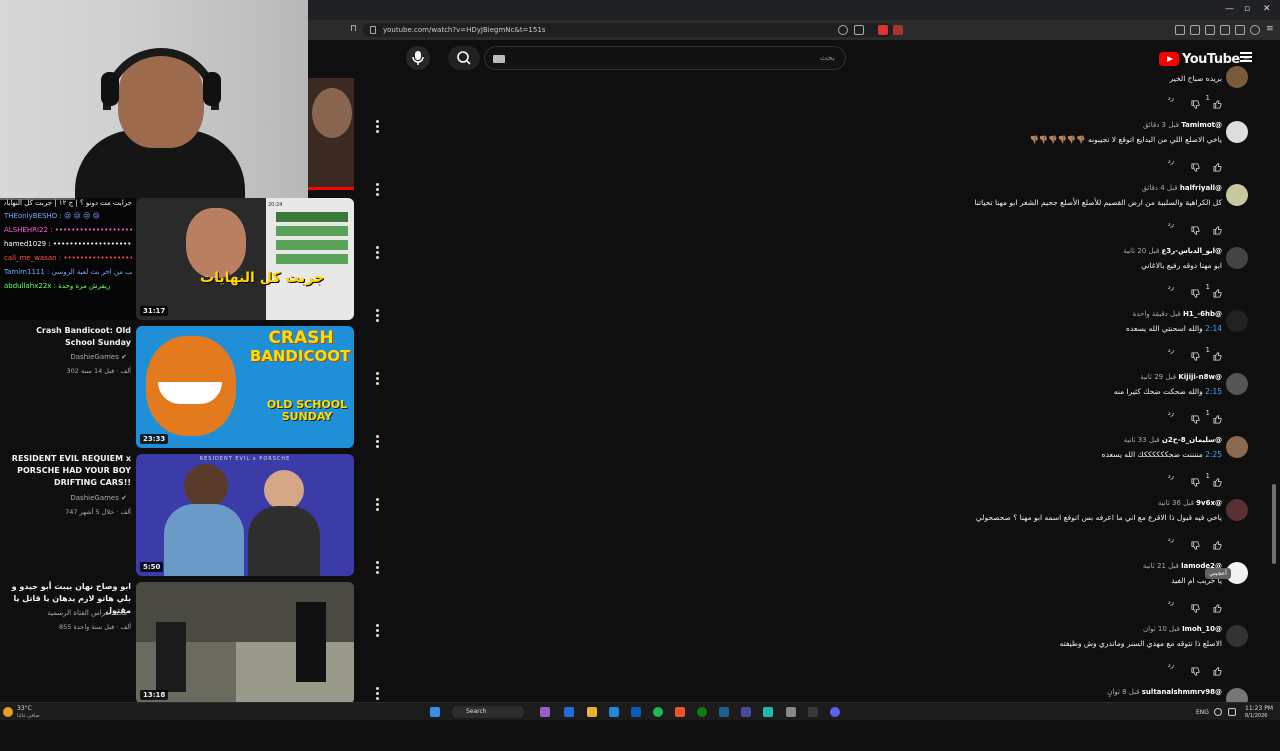  Describe the element at coordinates (1158, 377) in the screenshot. I see `comment-time: قبل 29 ثانية` at that location.